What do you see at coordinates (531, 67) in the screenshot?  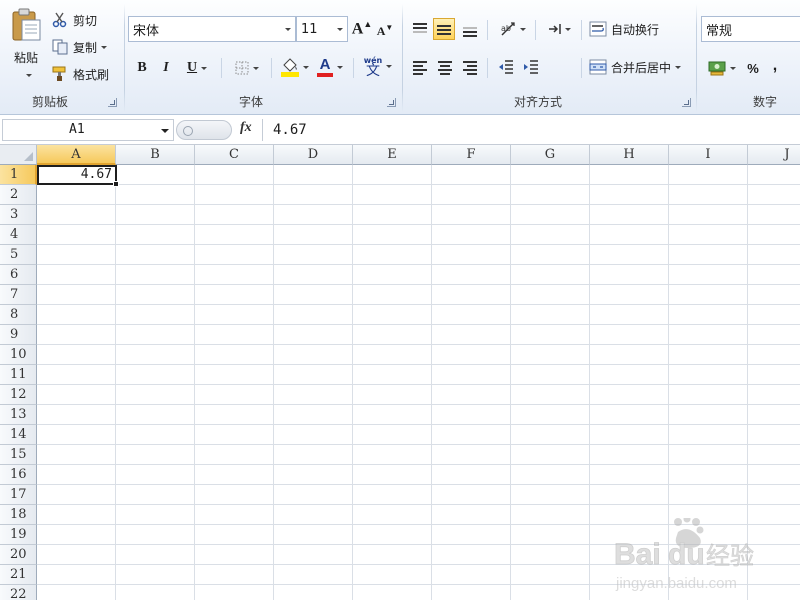 I see `increase-indent-button` at bounding box center [531, 67].